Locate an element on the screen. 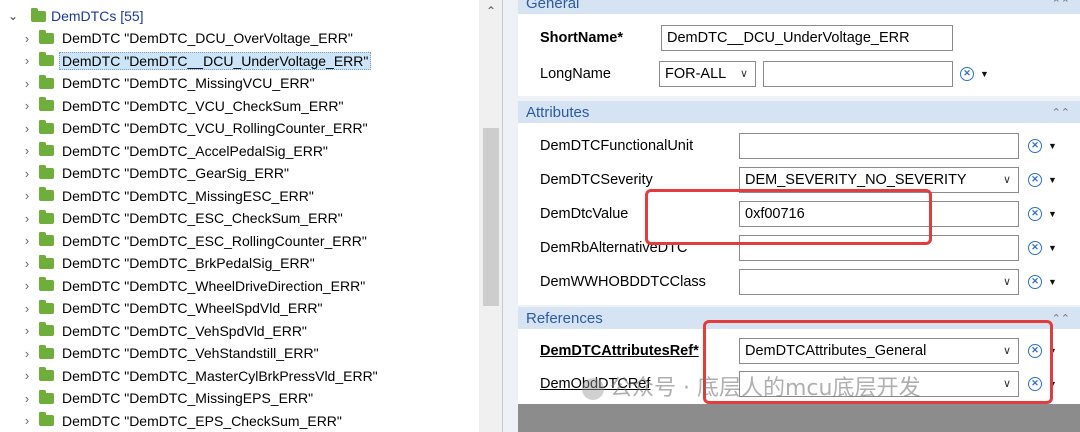 The width and height of the screenshot is (1080, 432). tree-item-label: DemDTC "DemDTC_MissingVCU_ERR" is located at coordinates (188, 83).